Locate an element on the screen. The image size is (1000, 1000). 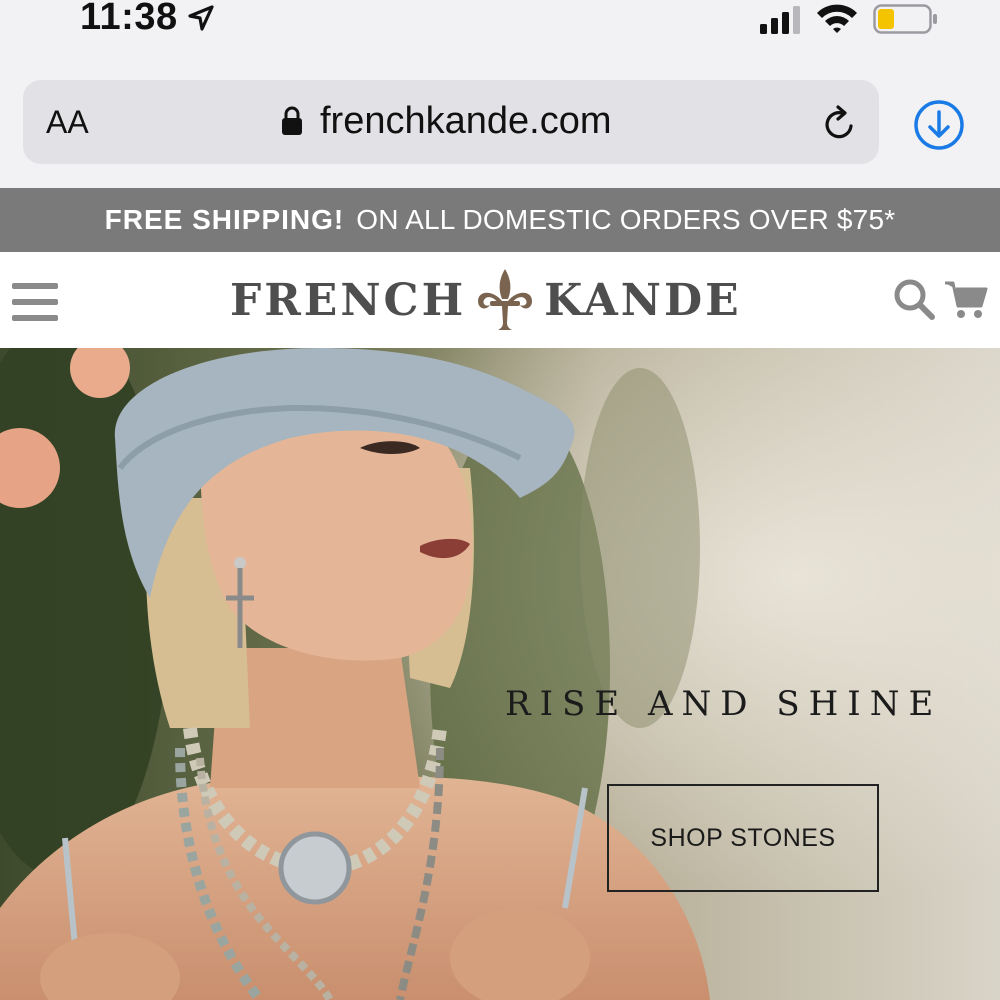
shop-stones-button: SHOP STONES is located at coordinates (743, 838).